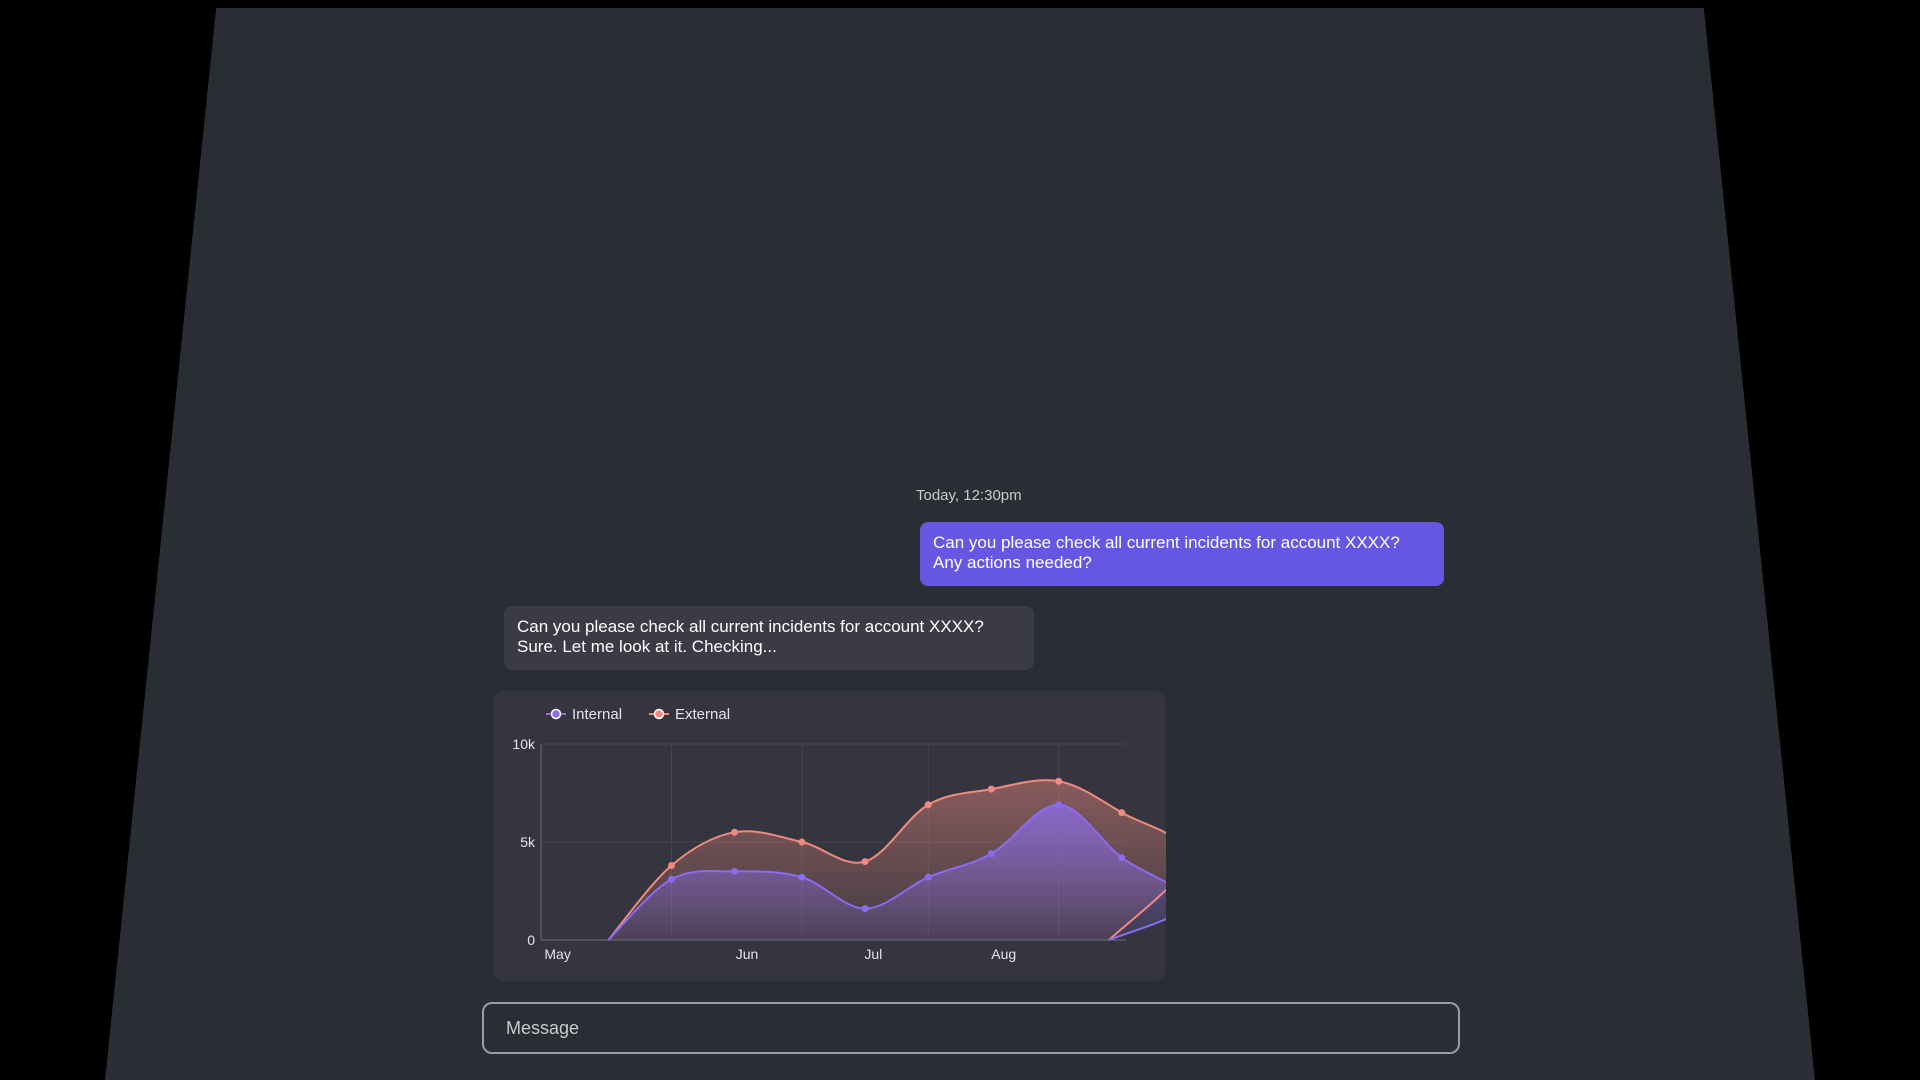 This screenshot has height=1080, width=1920. I want to click on internal-legend-marker, so click(556, 714).